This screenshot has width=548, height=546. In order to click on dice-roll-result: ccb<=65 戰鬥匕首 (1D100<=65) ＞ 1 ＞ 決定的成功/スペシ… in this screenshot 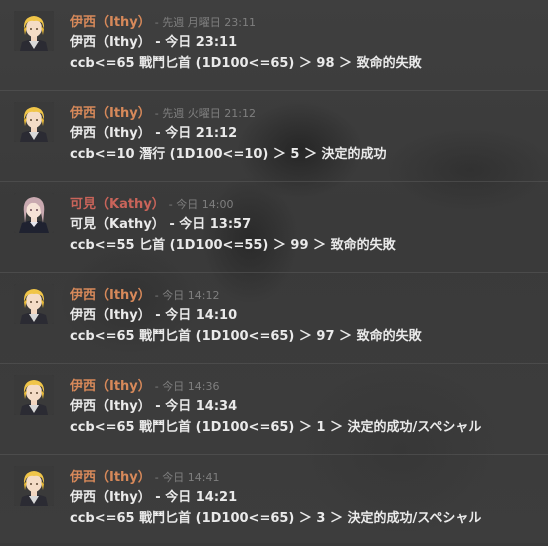, I will do `click(276, 427)`.